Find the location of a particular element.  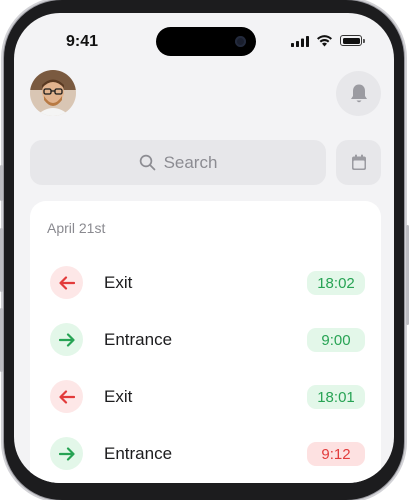

calendar-button is located at coordinates (358, 162).